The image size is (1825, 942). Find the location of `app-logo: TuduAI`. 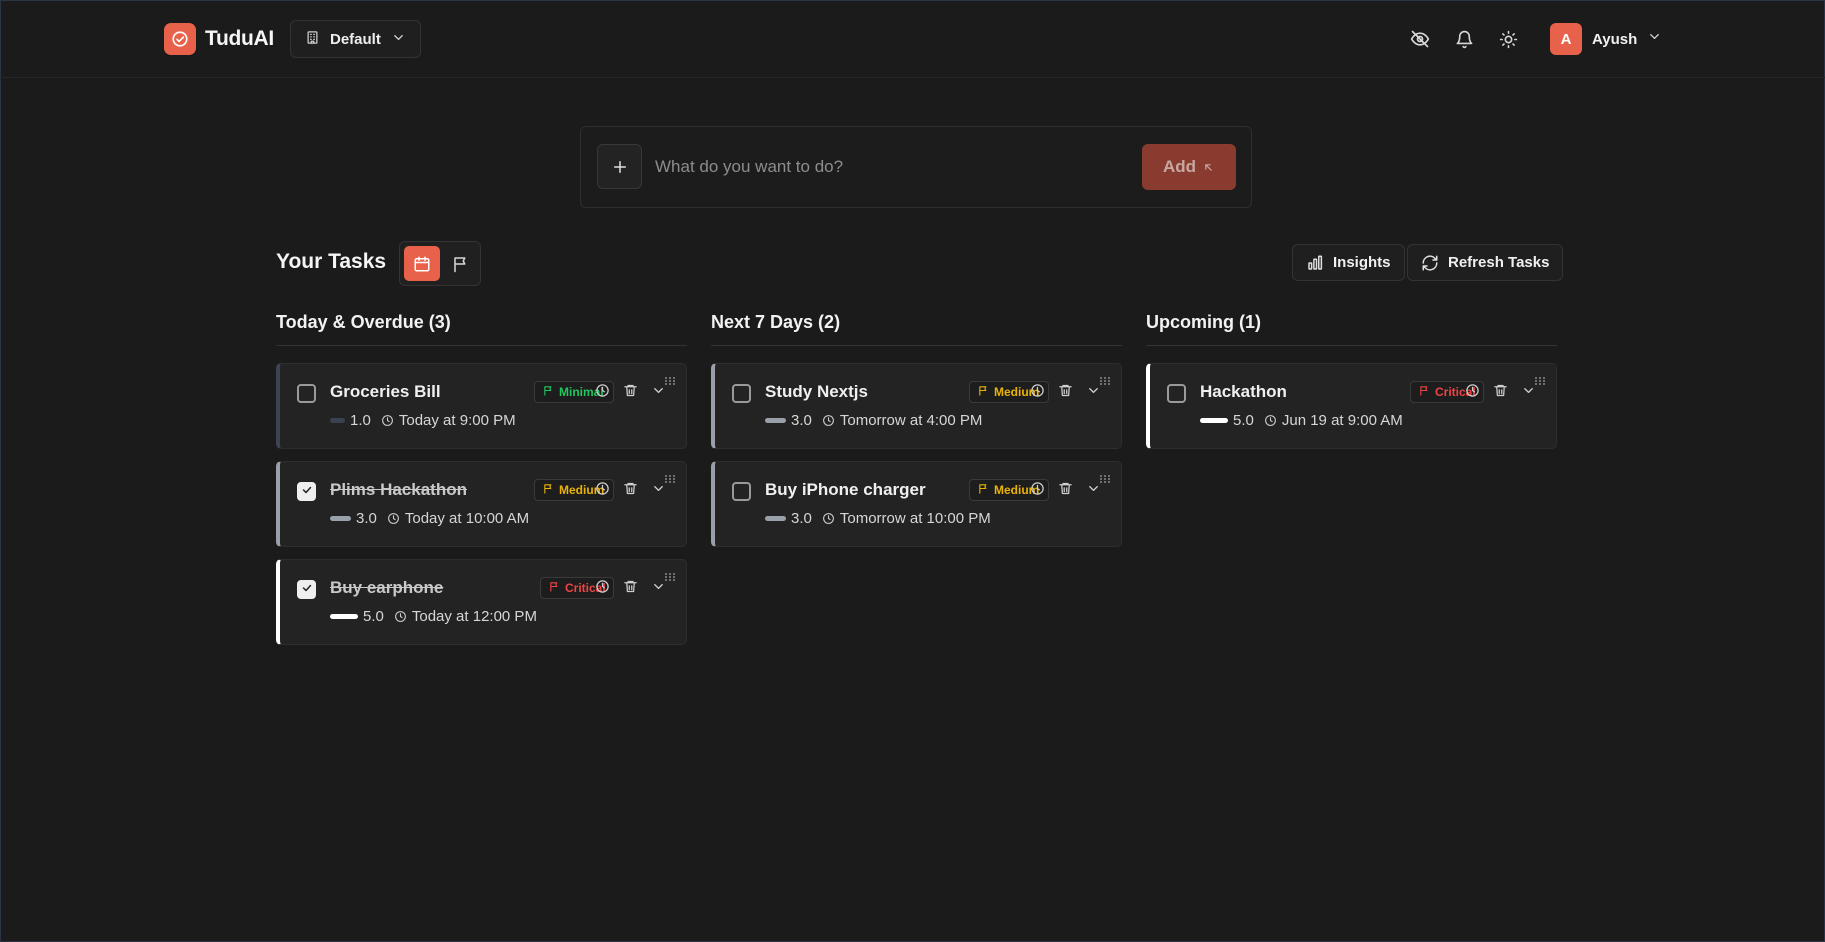

app-logo: TuduAI is located at coordinates (219, 39).